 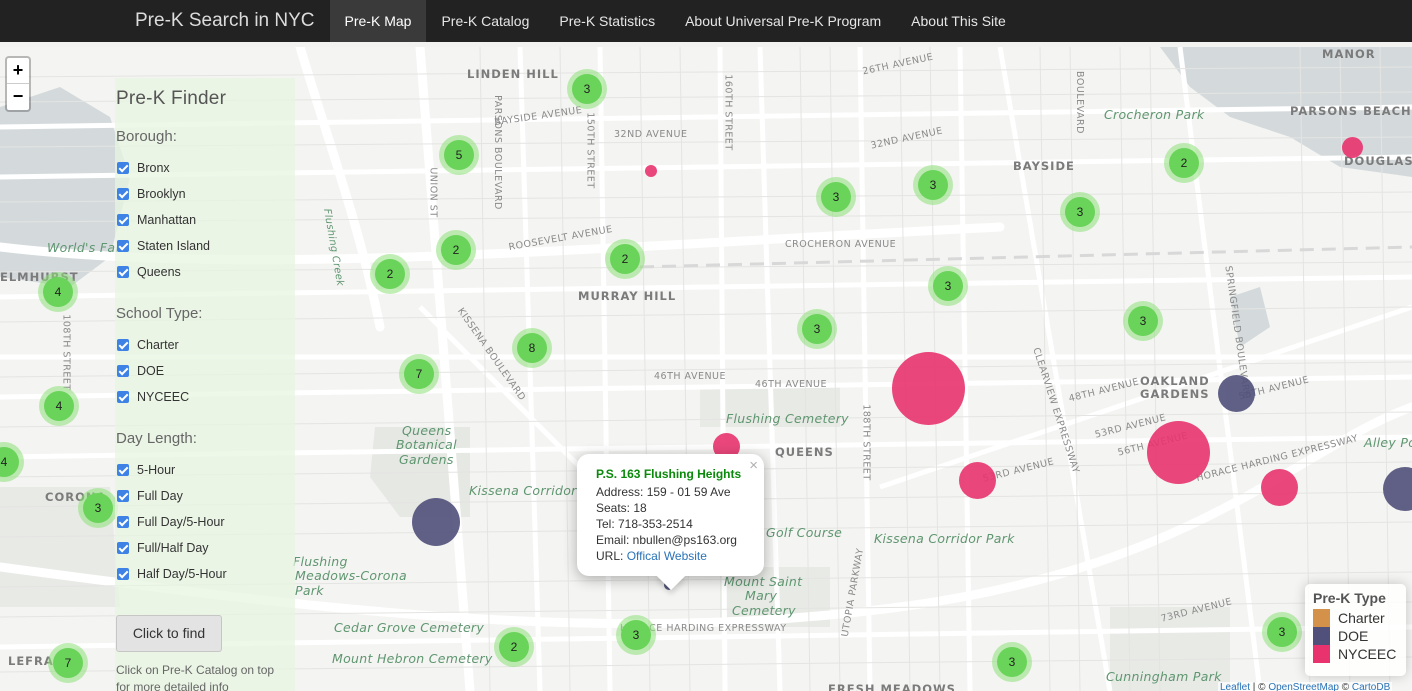 I want to click on tab-pre-k-statistics: Pre-K Statistics, so click(x=607, y=21).